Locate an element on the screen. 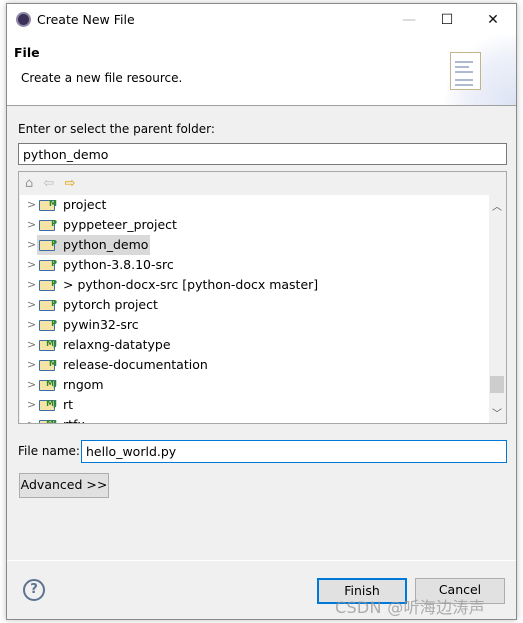 This screenshot has height=623, width=523. scroll-down-icon: ﹀ is located at coordinates (497, 412).